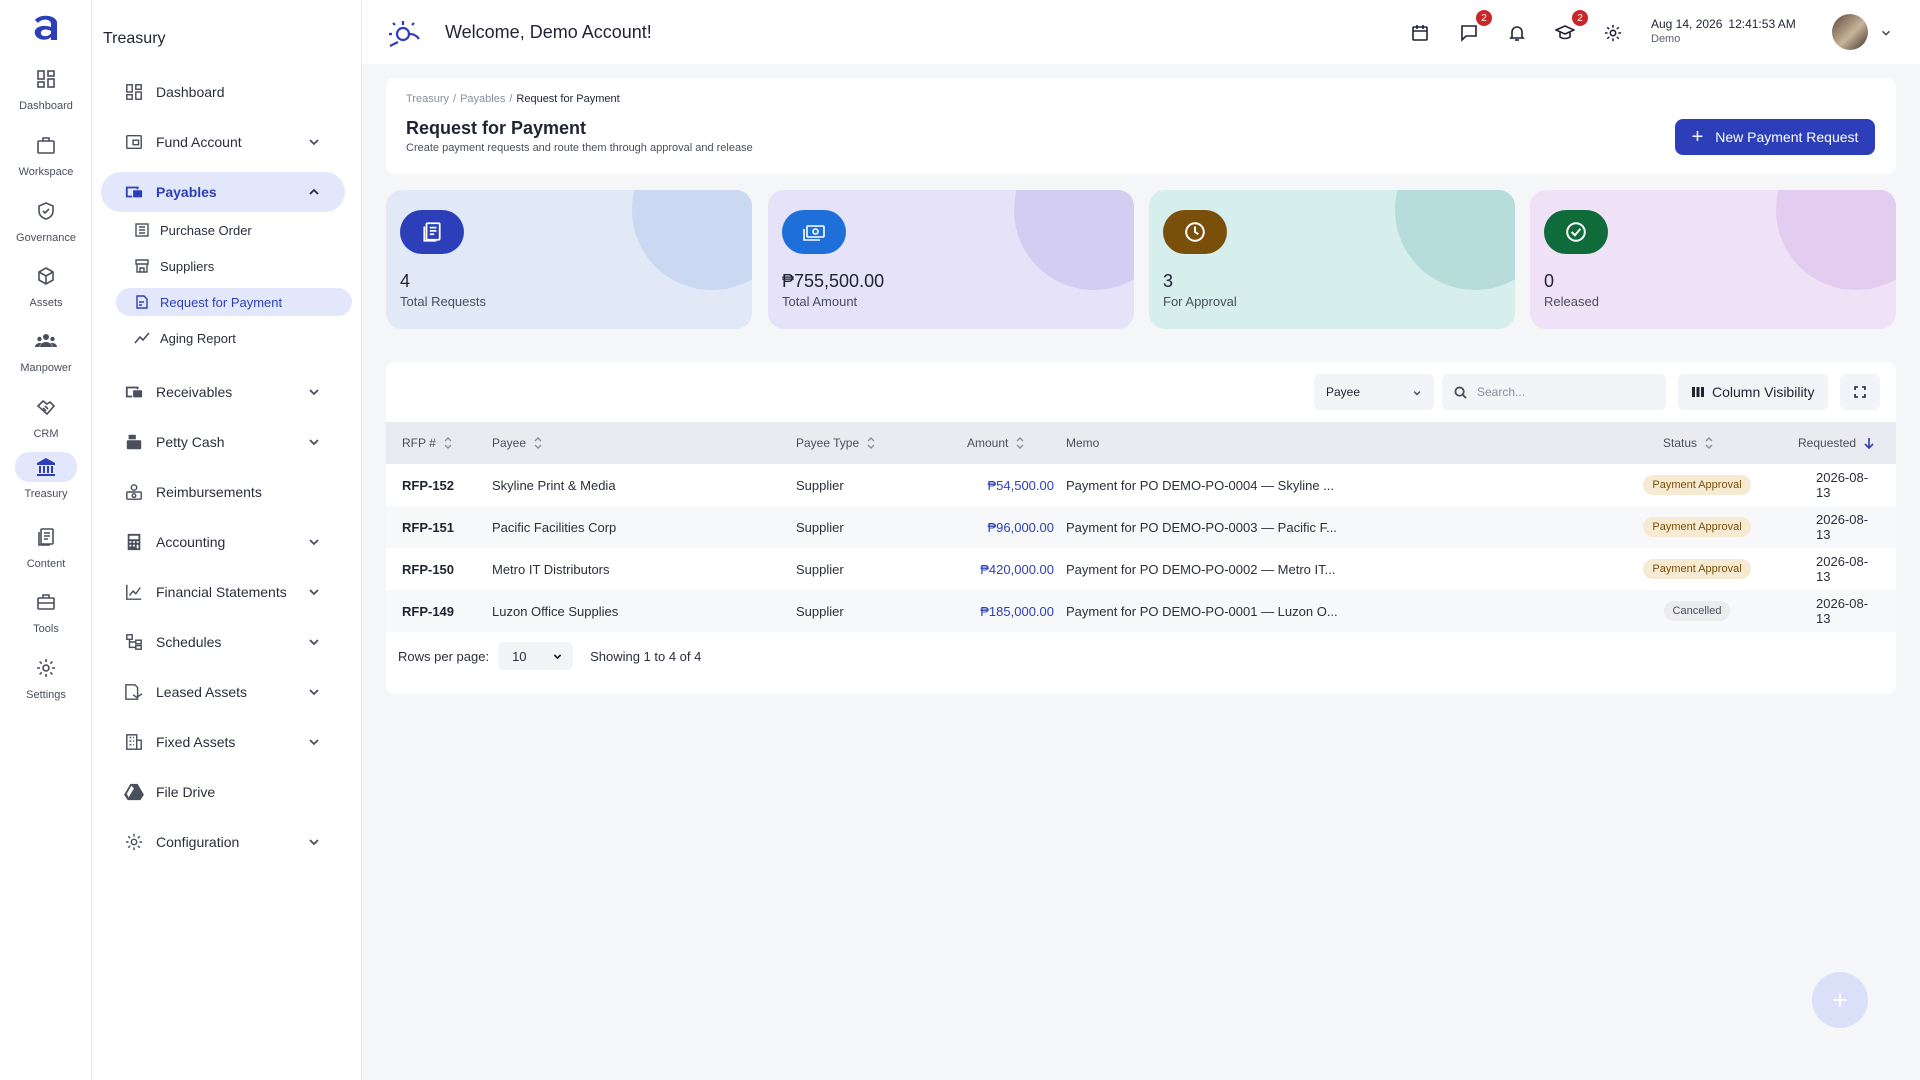 Image resolution: width=1920 pixels, height=1080 pixels. I want to click on card-icon-badge, so click(1195, 232).